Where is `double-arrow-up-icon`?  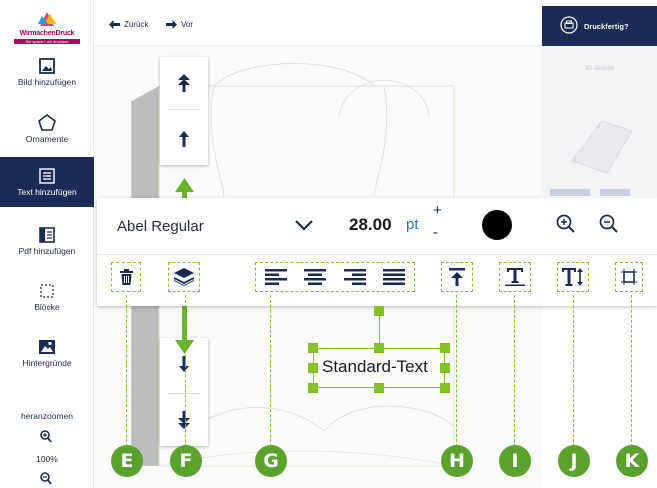
double-arrow-up-icon is located at coordinates (184, 83).